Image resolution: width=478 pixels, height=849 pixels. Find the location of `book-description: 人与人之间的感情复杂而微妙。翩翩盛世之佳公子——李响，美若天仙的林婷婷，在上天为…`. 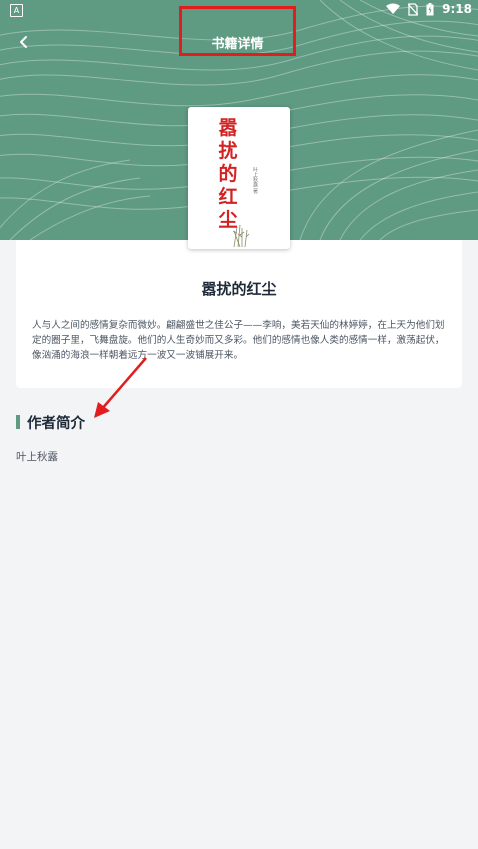

book-description: 人与人之间的感情复杂而微妙。翩翩盛世之佳公子——李响，美若天仙的林婷婷，在上天为… is located at coordinates (238, 340).